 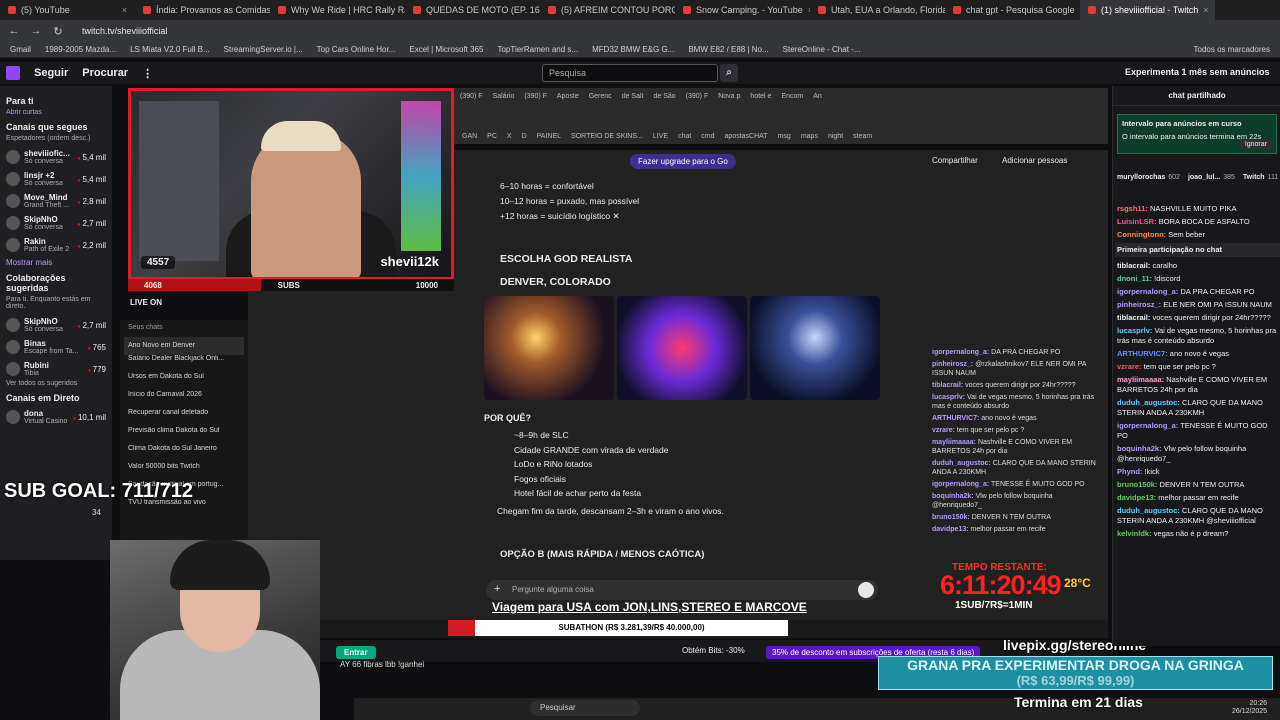 I want to click on twitch-logo-icon, so click(x=13, y=73).